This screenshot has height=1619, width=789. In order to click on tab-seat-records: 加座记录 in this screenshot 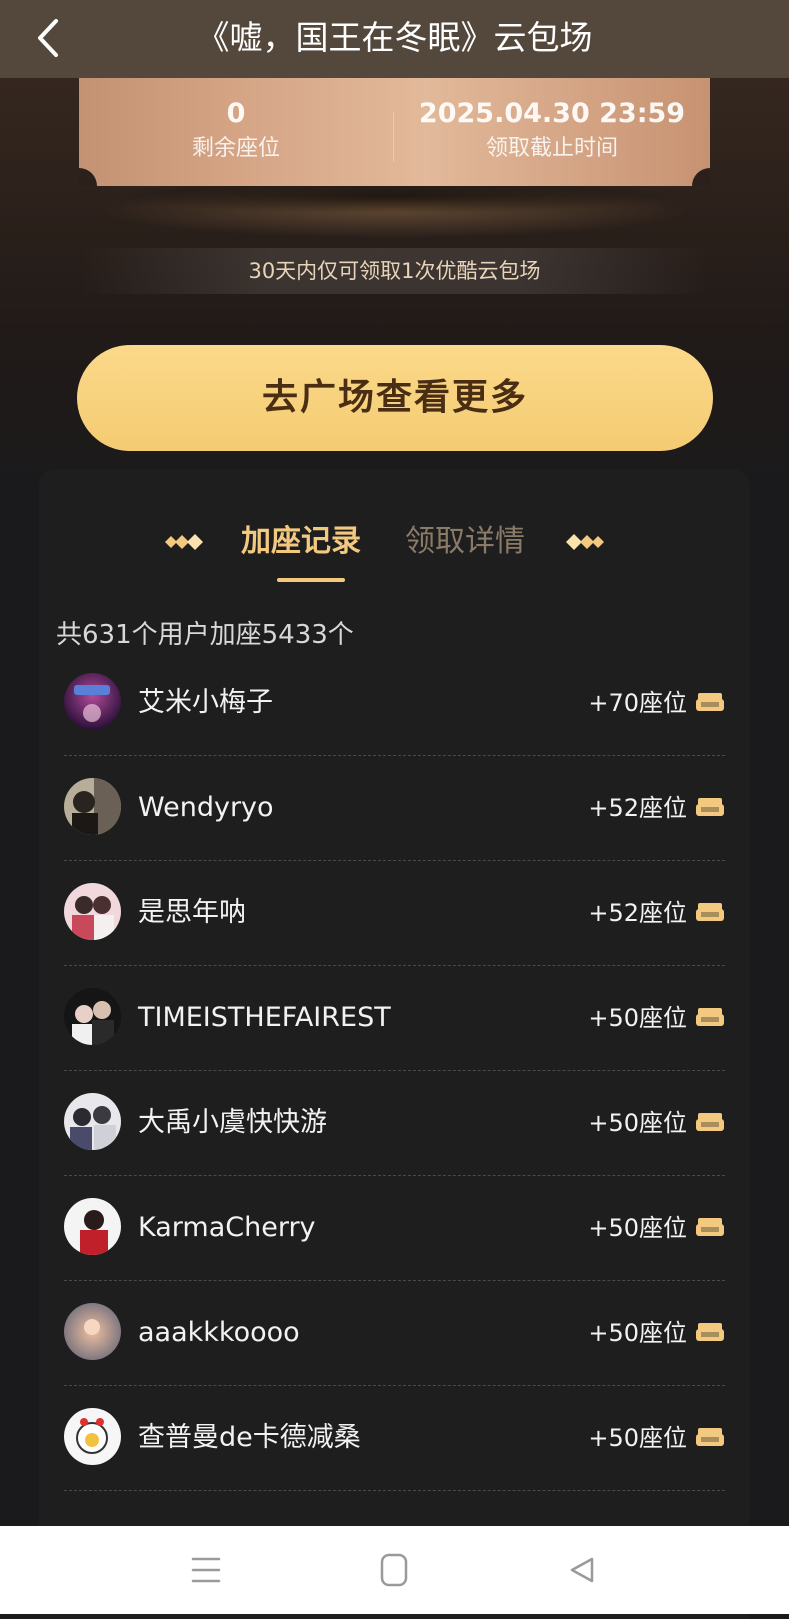, I will do `click(301, 542)`.